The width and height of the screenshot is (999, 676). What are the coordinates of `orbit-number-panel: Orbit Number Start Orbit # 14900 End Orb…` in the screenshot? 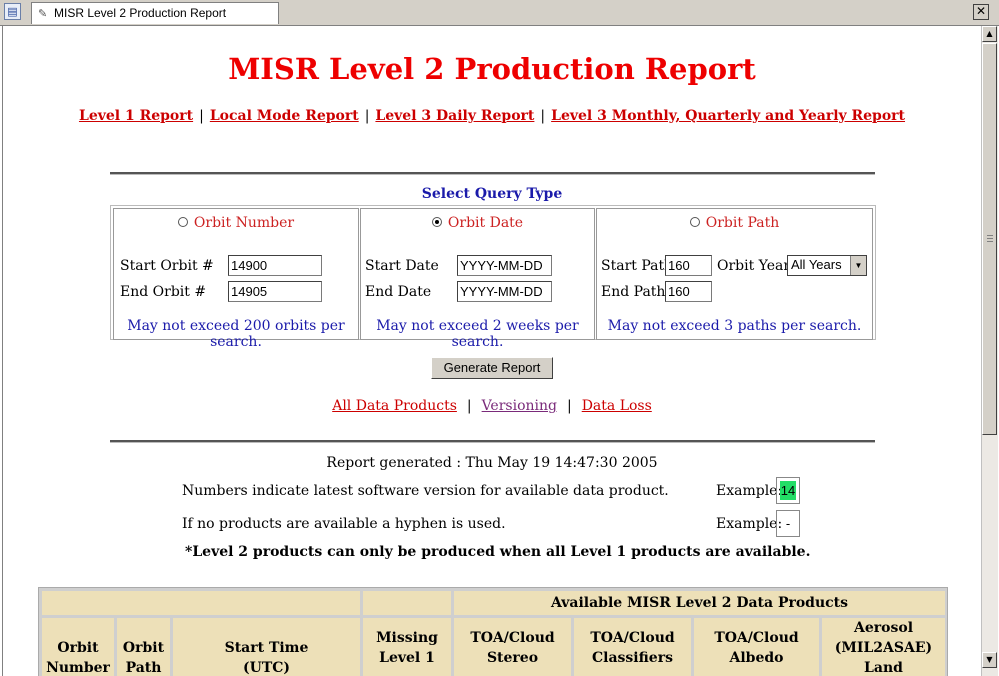 It's located at (236, 279).